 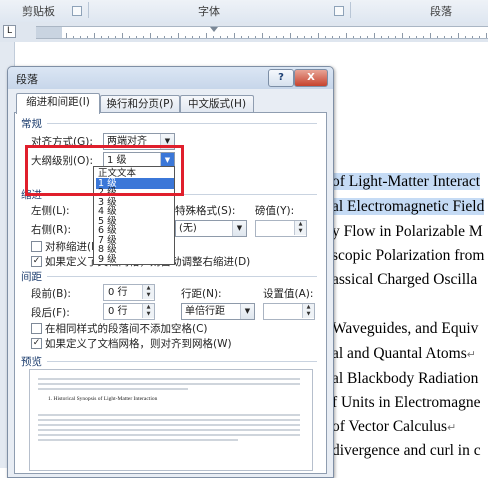 I want to click on document-line-text: divergence and curl in c, so click(x=406, y=450).